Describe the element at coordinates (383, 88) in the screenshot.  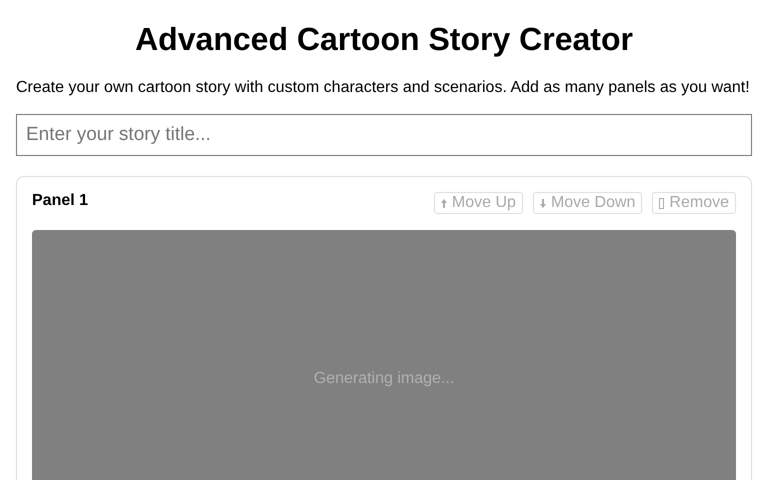
I see `intro-text: Create your own cartoon story with custom characters and scenarios. Add as many panels as you want!` at that location.